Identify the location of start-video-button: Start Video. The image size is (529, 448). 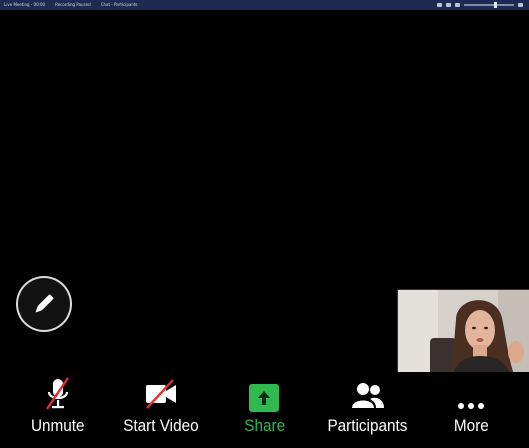
(161, 404).